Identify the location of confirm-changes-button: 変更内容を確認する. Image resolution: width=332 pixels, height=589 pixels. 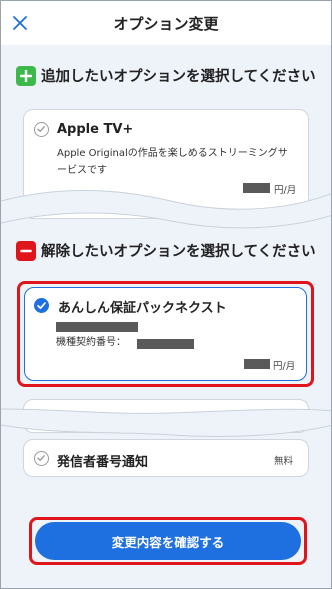
(168, 541).